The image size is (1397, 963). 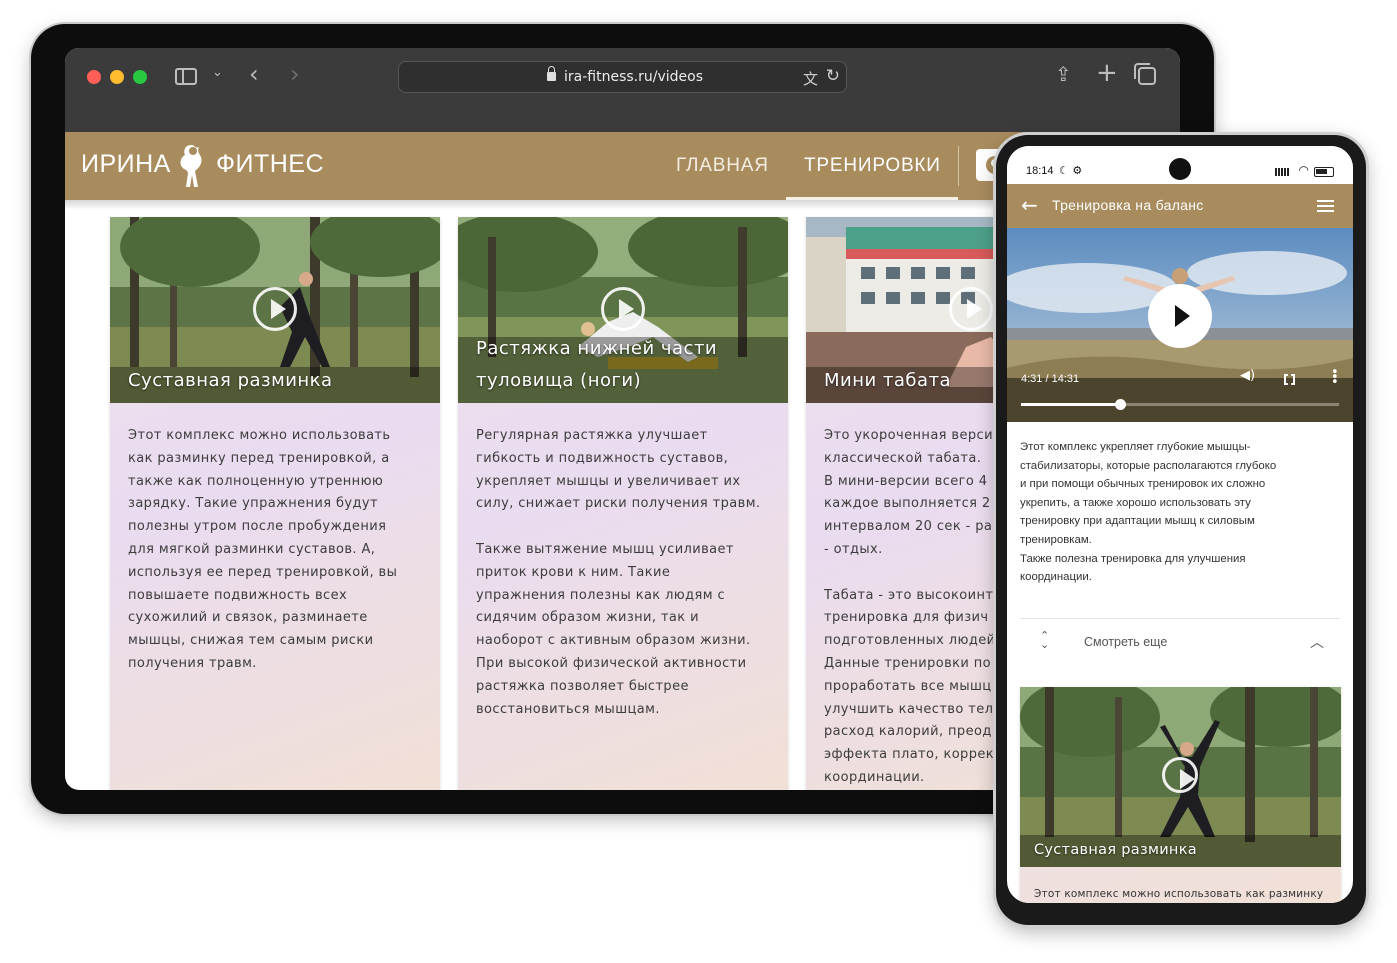 I want to click on tabs-icon, so click(x=1145, y=74).